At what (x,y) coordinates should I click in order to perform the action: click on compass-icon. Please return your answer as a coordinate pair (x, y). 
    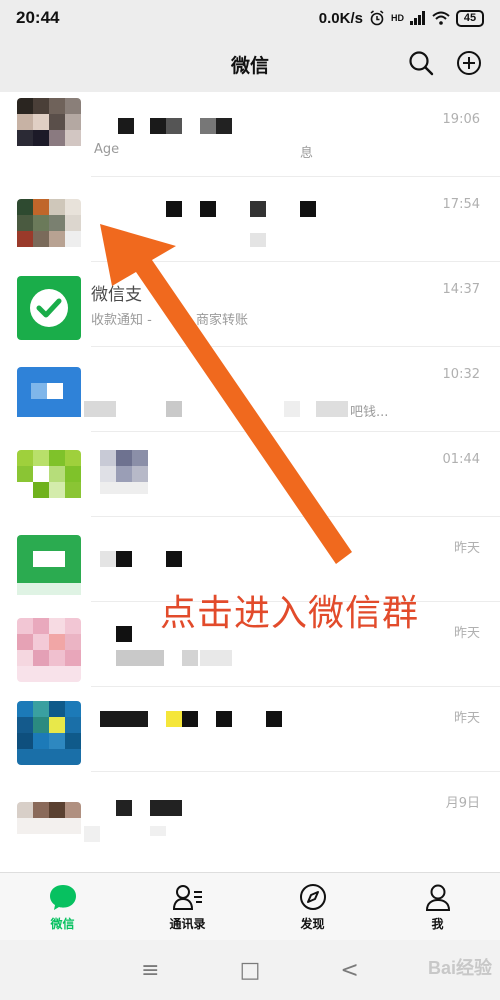
    Looking at the image, I should click on (312, 897).